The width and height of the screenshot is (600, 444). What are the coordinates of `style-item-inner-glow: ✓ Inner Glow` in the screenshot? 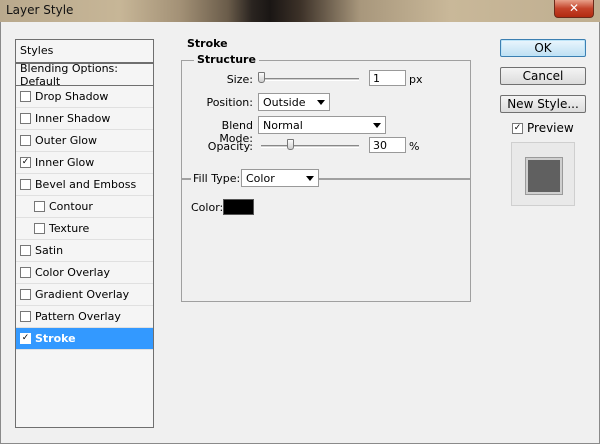 It's located at (84, 163).